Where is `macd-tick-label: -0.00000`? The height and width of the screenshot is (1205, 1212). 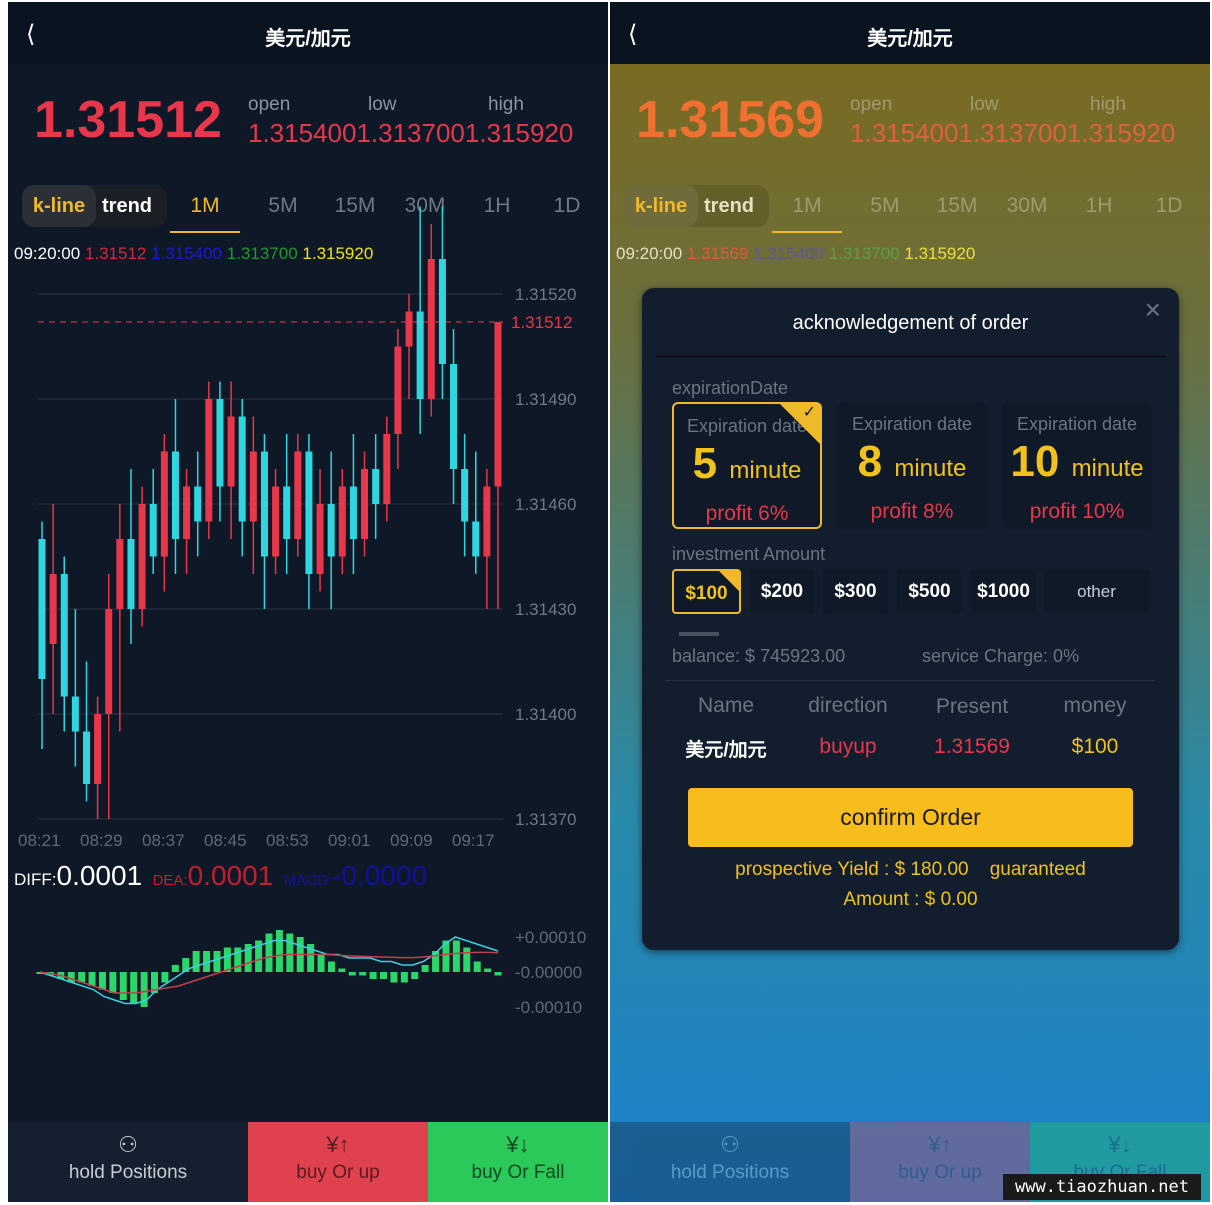
macd-tick-label: -0.00000 is located at coordinates (548, 972).